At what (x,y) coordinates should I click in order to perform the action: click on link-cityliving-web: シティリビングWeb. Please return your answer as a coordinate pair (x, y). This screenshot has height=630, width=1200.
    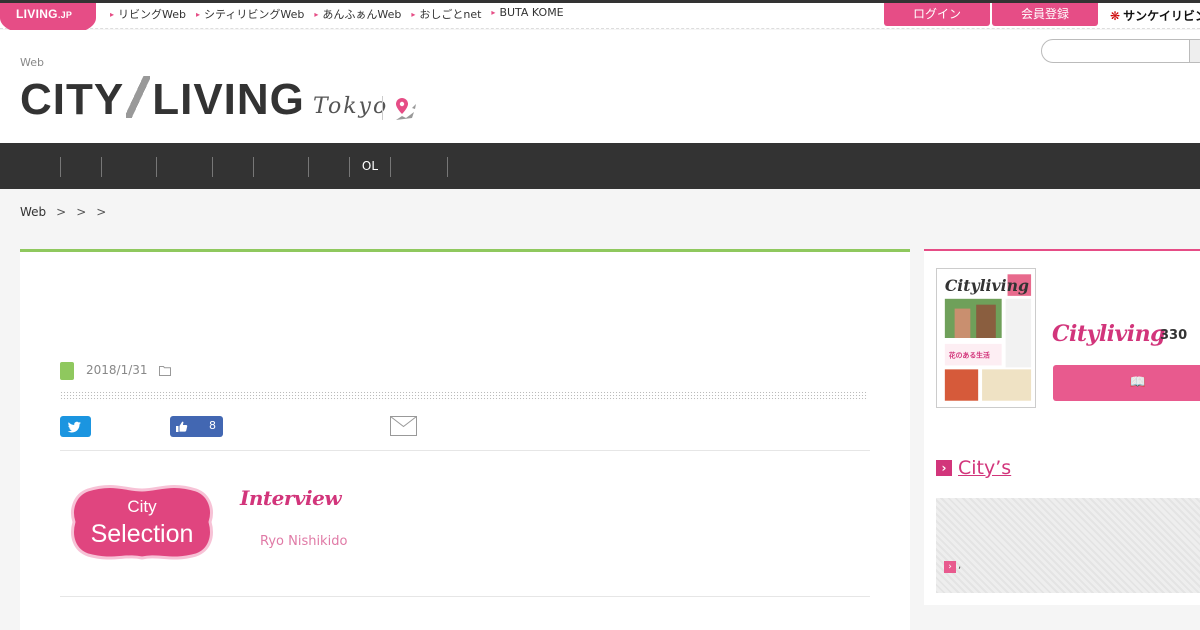
    Looking at the image, I should click on (250, 14).